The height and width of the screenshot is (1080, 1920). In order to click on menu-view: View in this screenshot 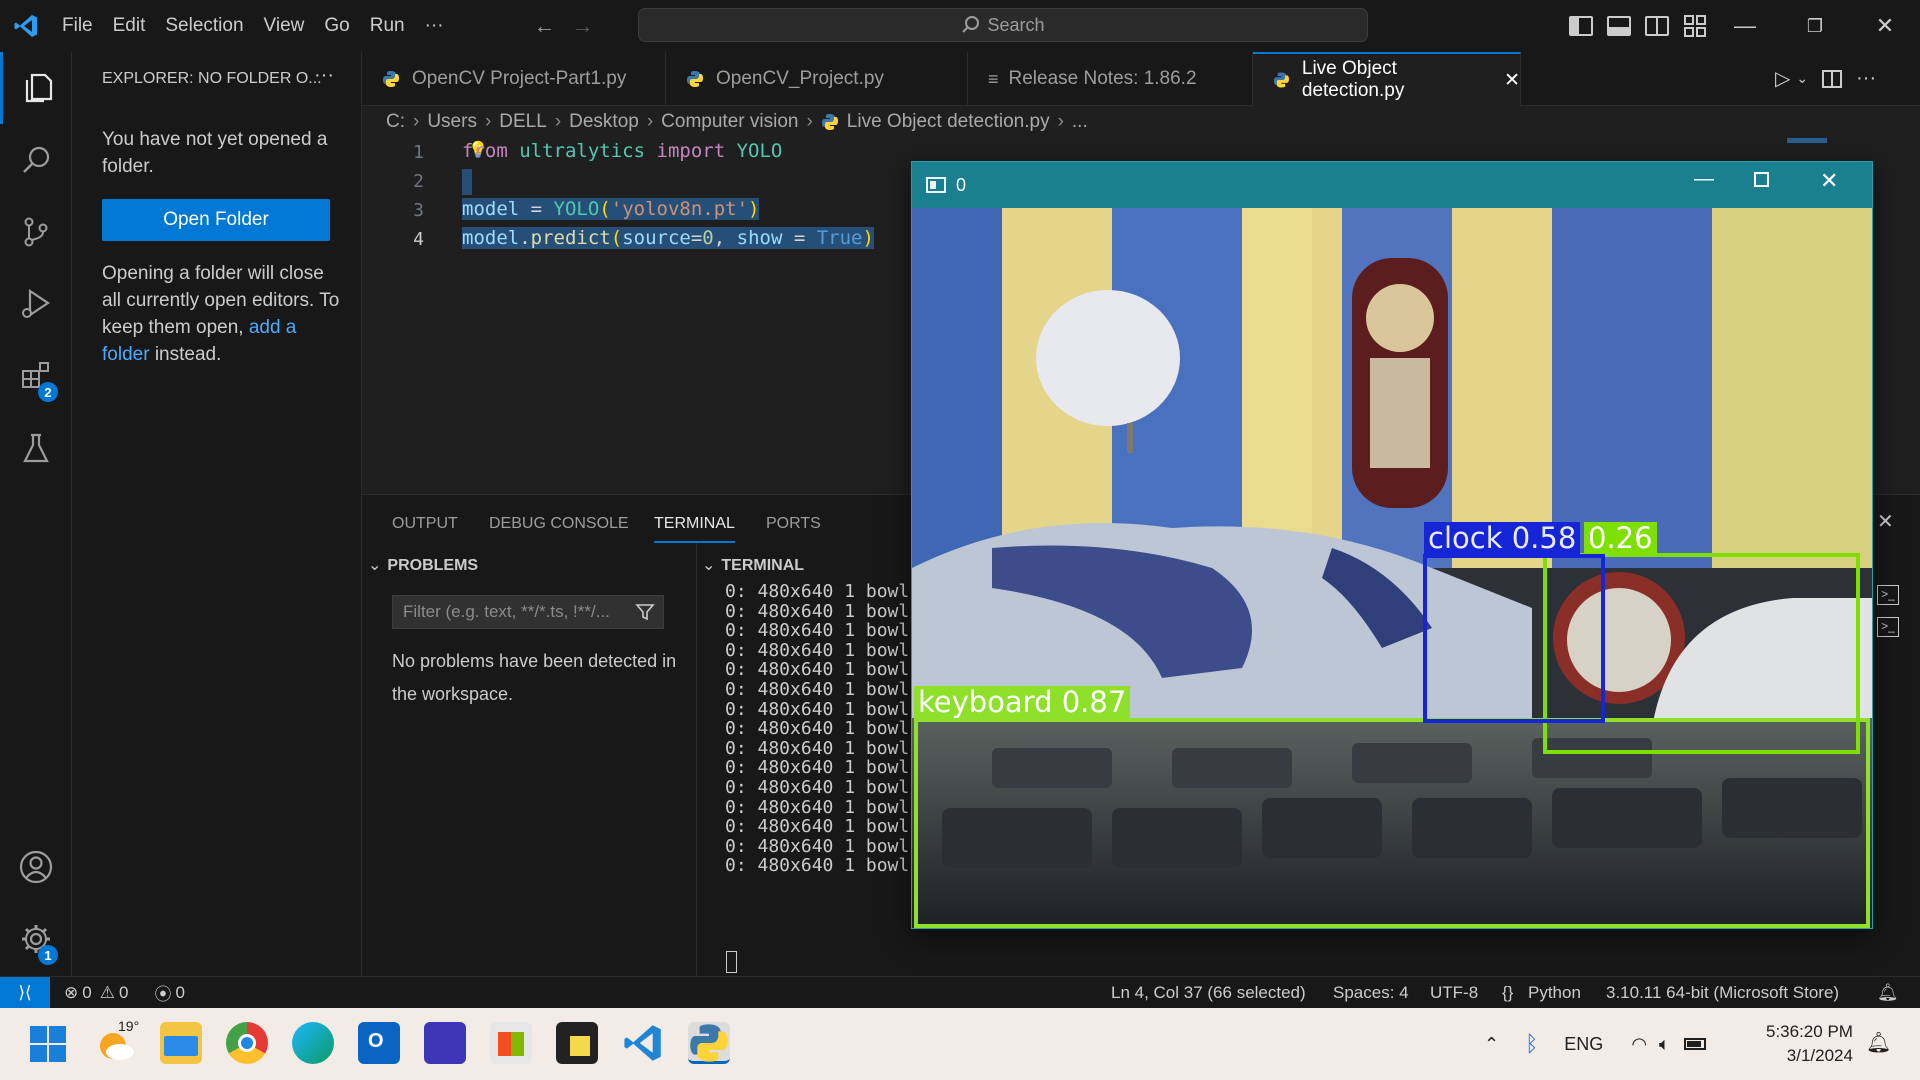, I will do `click(284, 26)`.